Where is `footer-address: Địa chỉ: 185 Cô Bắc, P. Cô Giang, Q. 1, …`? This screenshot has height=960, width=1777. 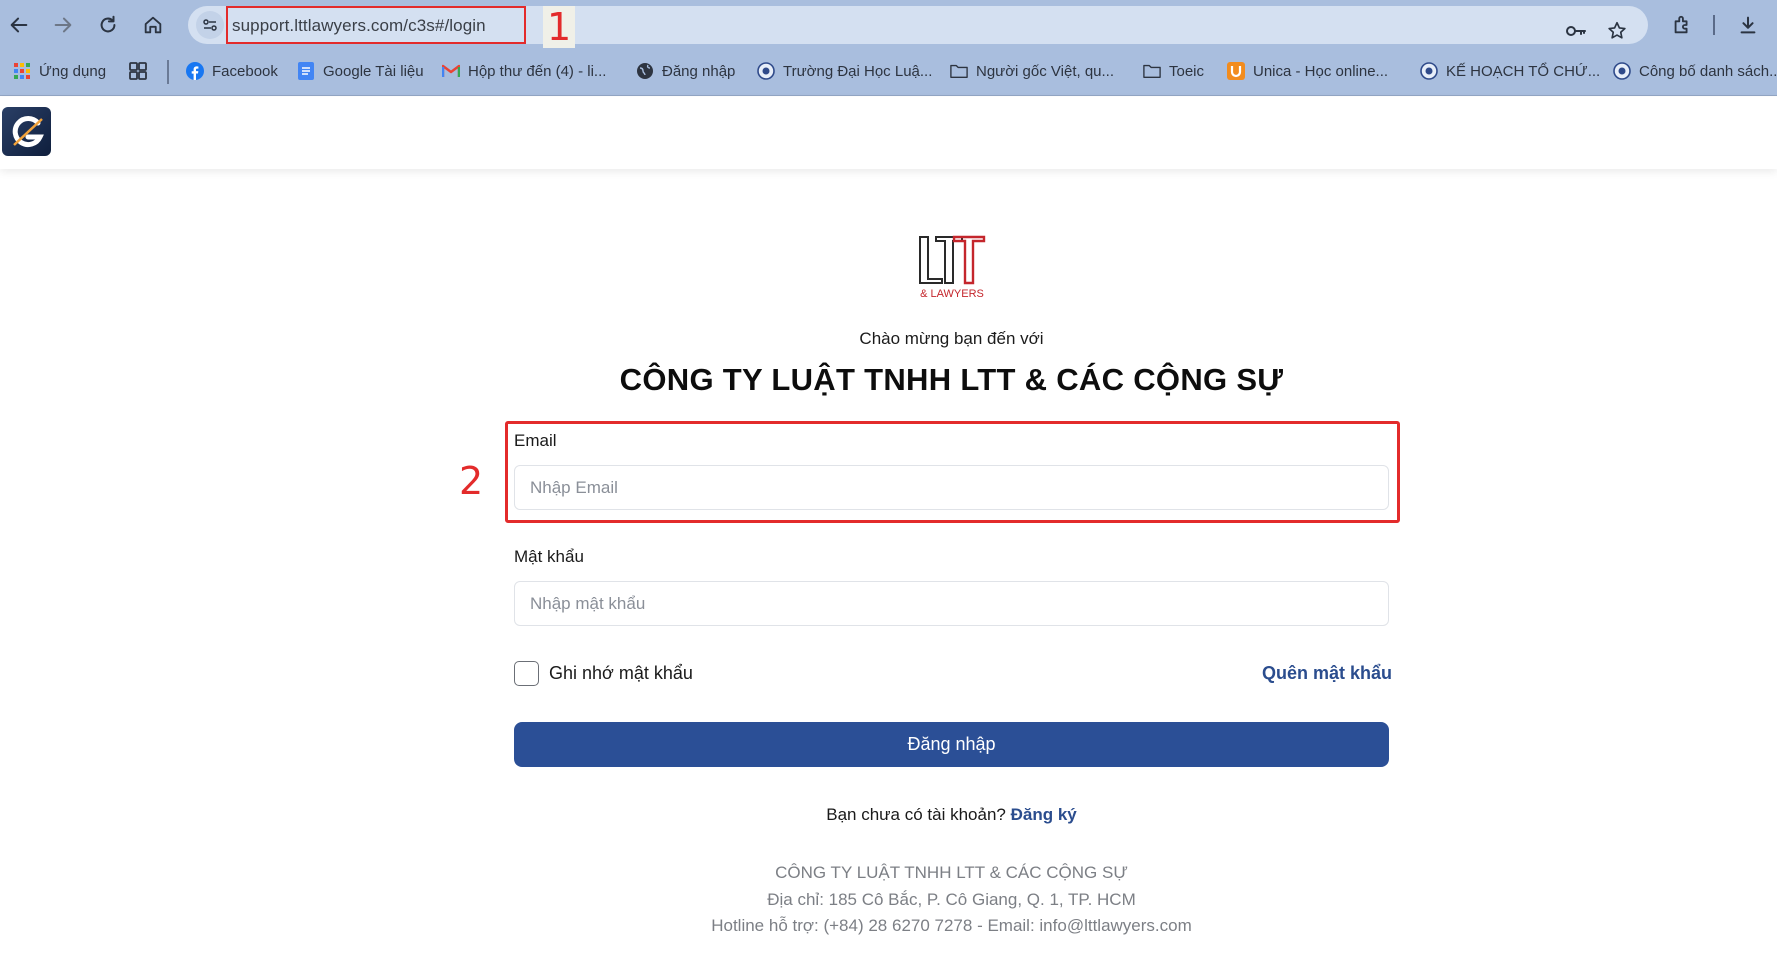 footer-address: Địa chỉ: 185 Cô Bắc, P. Cô Giang, Q. 1, … is located at coordinates (951, 899).